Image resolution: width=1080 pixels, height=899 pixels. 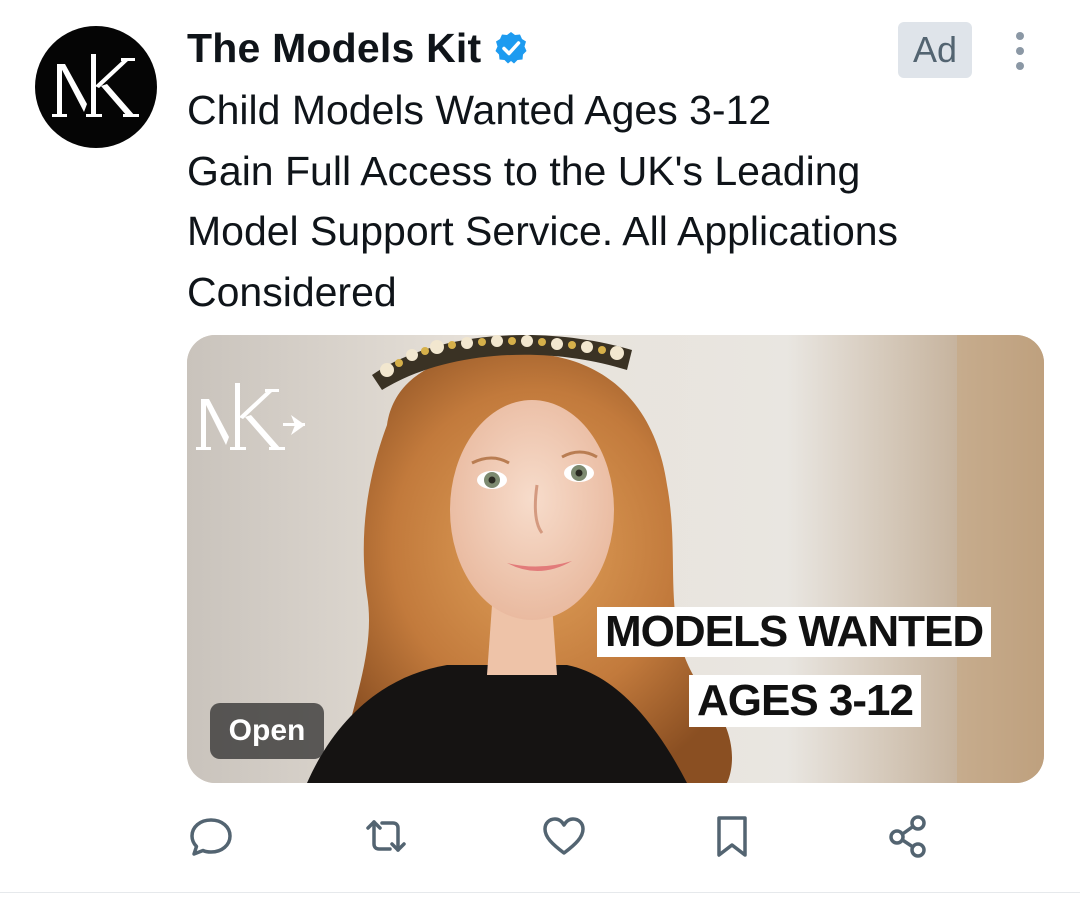 I want to click on post-header: The Models Kit, so click(x=358, y=48).